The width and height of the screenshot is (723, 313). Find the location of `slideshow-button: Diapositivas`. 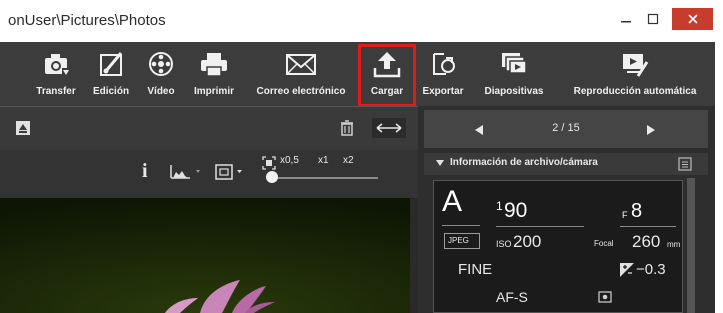

slideshow-button: Diapositivas is located at coordinates (514, 74).